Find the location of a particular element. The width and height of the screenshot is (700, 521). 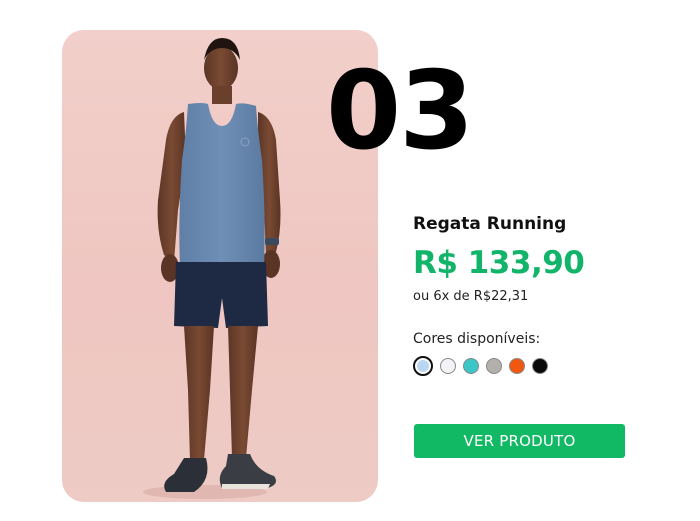

view-product-button: VER PRODUTO is located at coordinates (519, 441).